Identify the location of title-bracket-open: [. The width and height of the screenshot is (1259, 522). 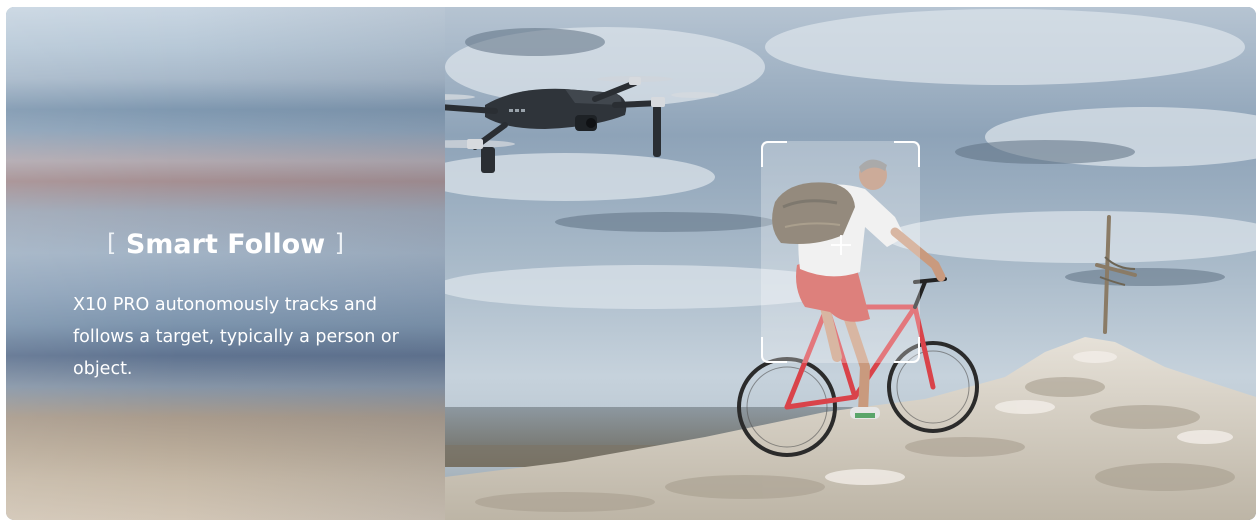
(112, 243).